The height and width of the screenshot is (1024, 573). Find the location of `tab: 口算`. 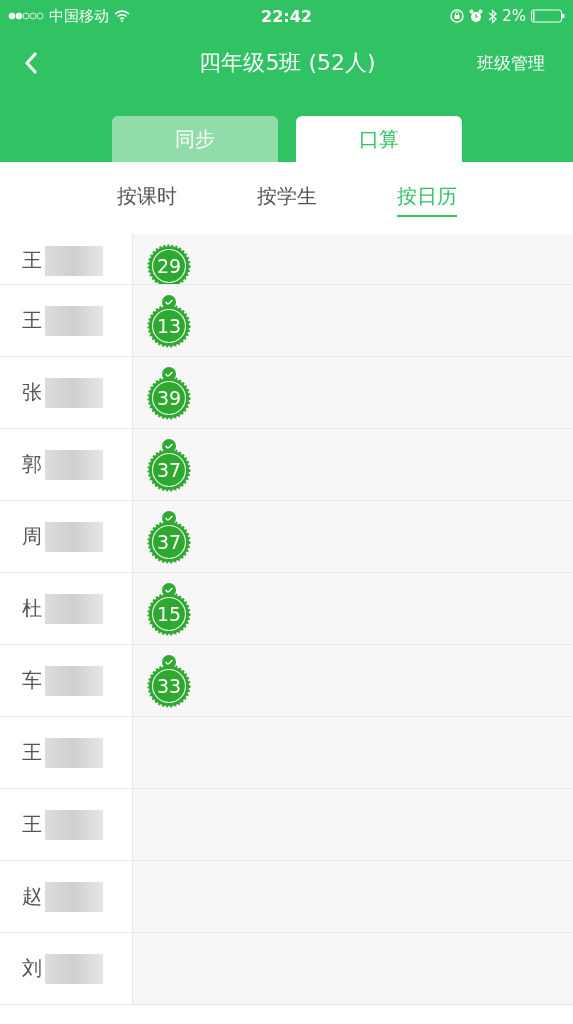

tab: 口算 is located at coordinates (378, 139).